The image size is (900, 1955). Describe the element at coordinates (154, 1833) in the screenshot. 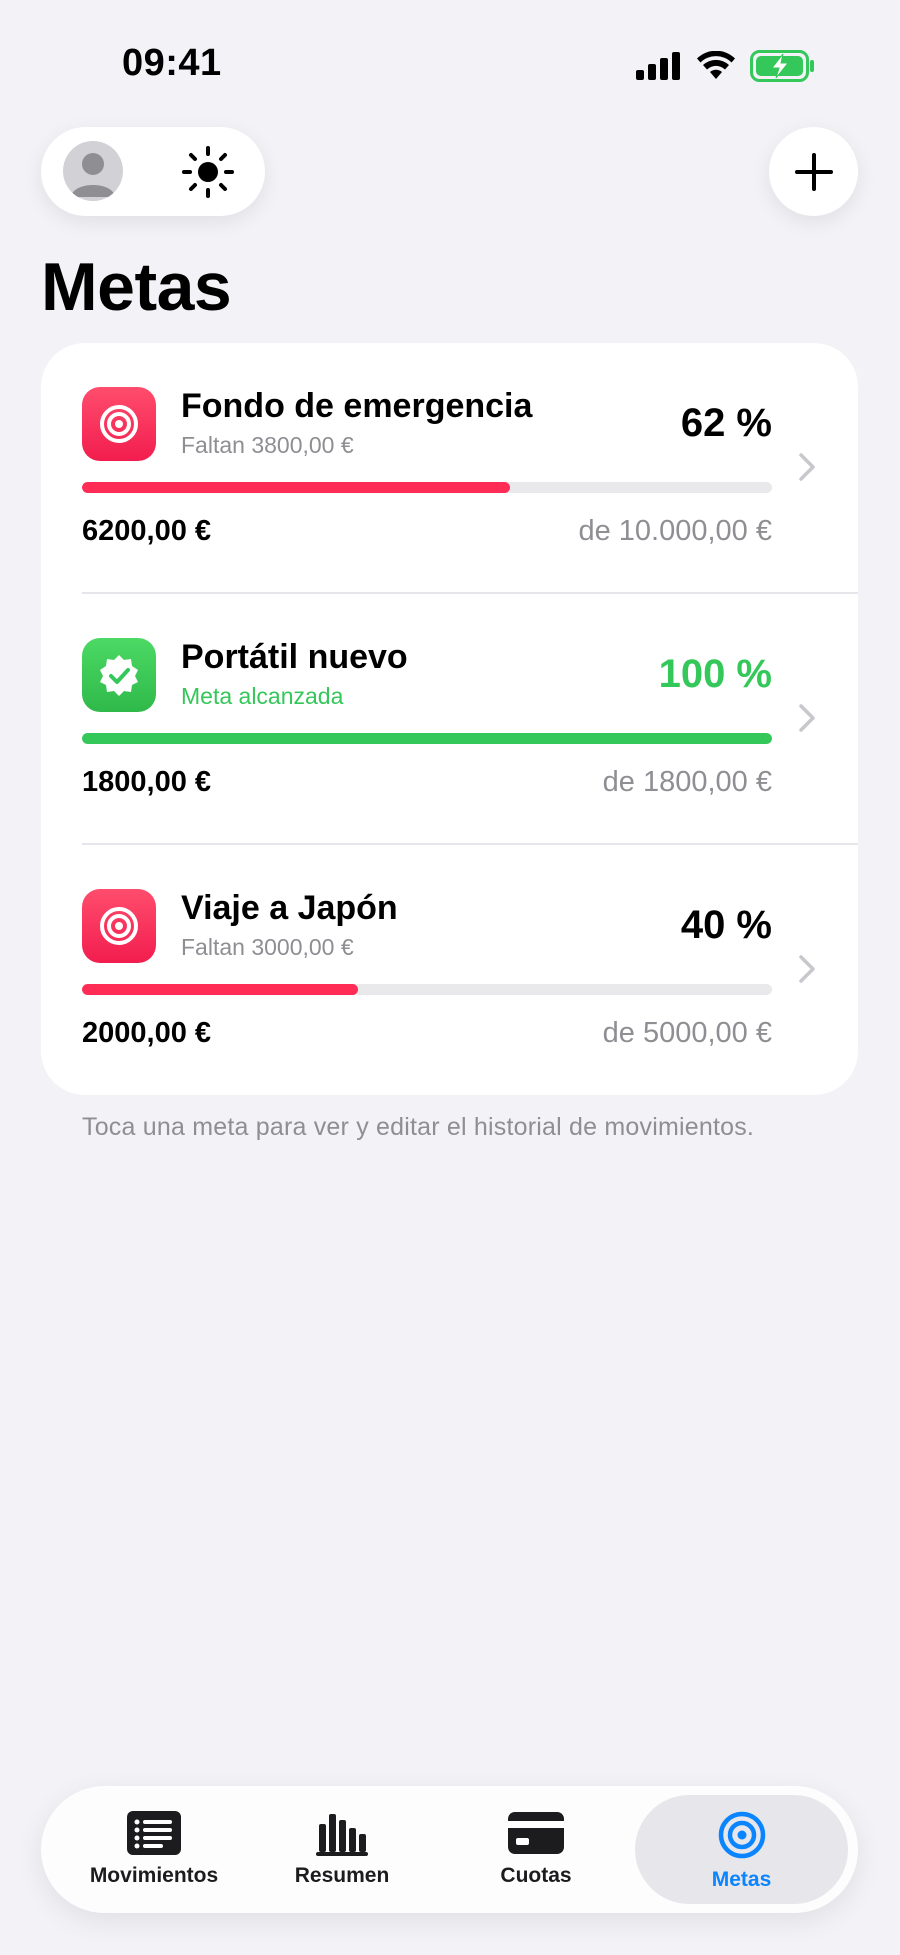

I see `list-icon` at that location.